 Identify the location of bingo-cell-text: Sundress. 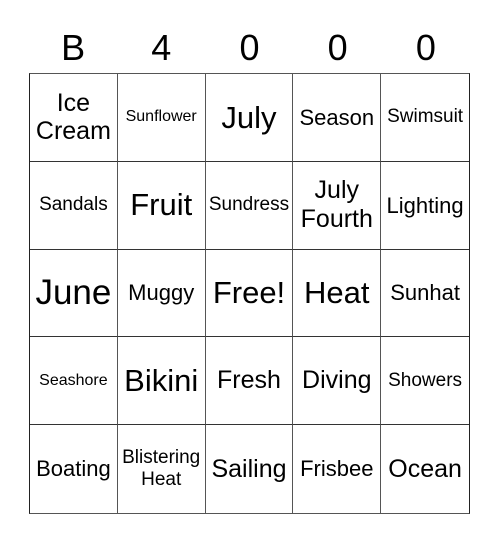
(249, 205).